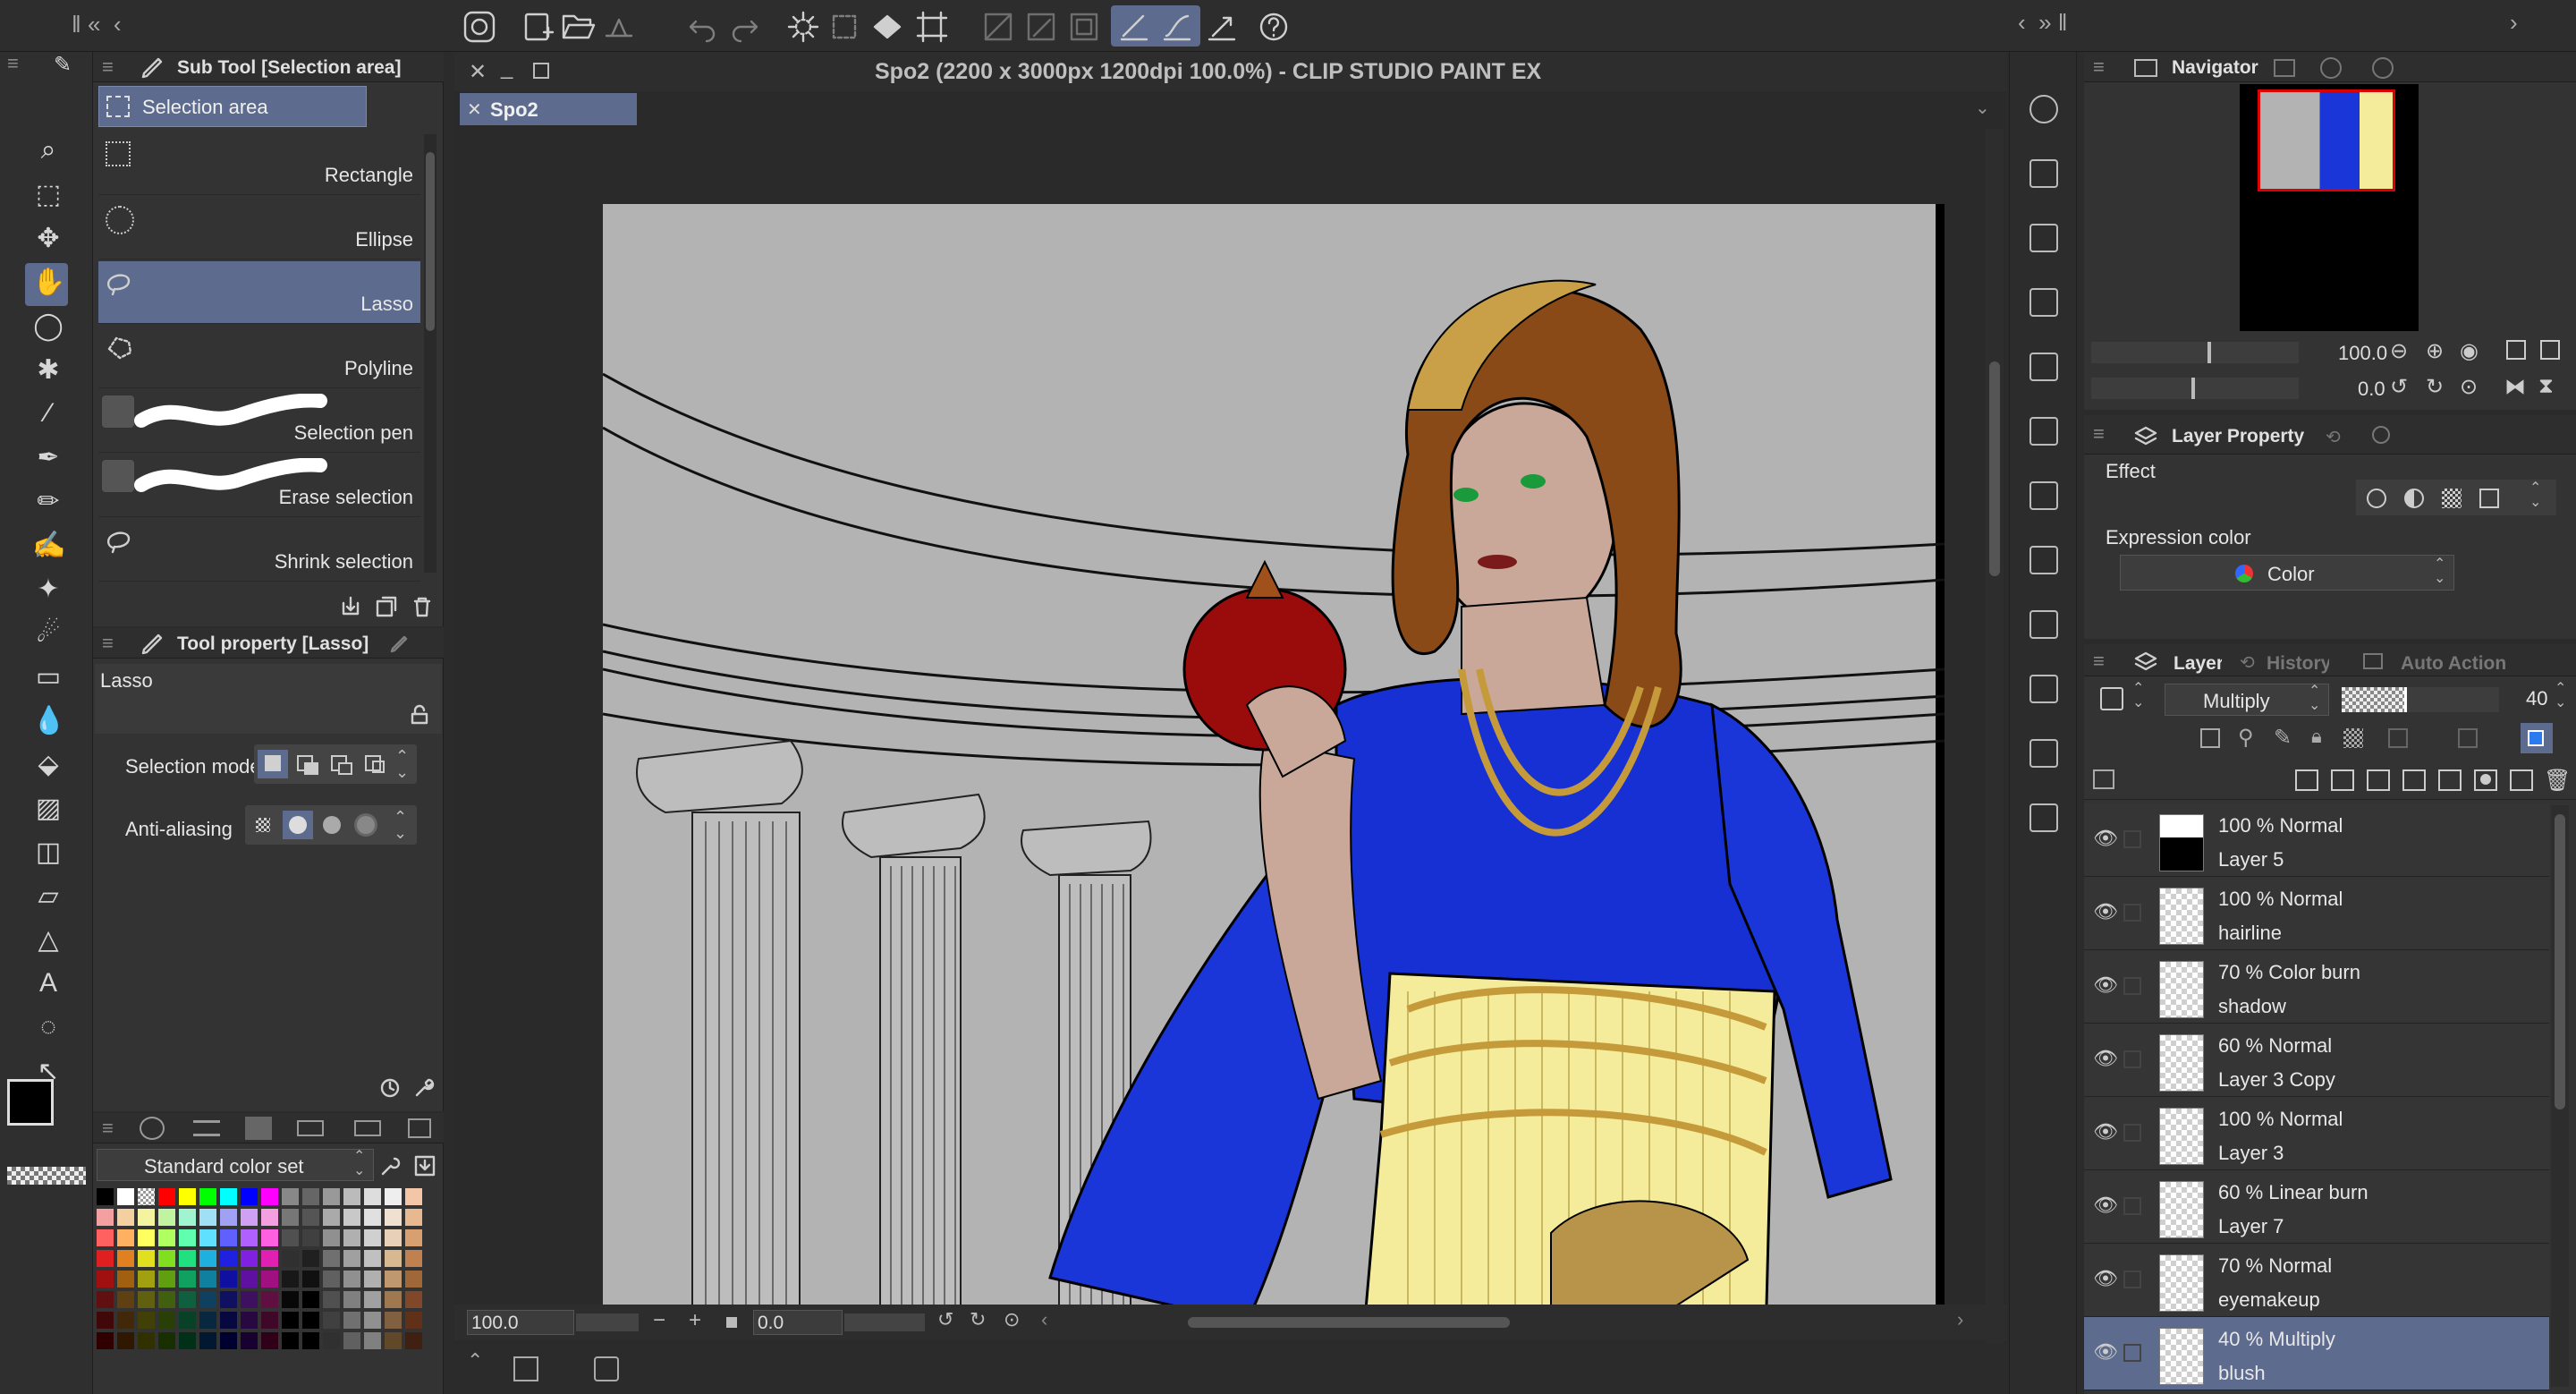 Image resolution: width=2576 pixels, height=1394 pixels. What do you see at coordinates (258, 1128) in the screenshot?
I see `color-set-tab-icon` at bounding box center [258, 1128].